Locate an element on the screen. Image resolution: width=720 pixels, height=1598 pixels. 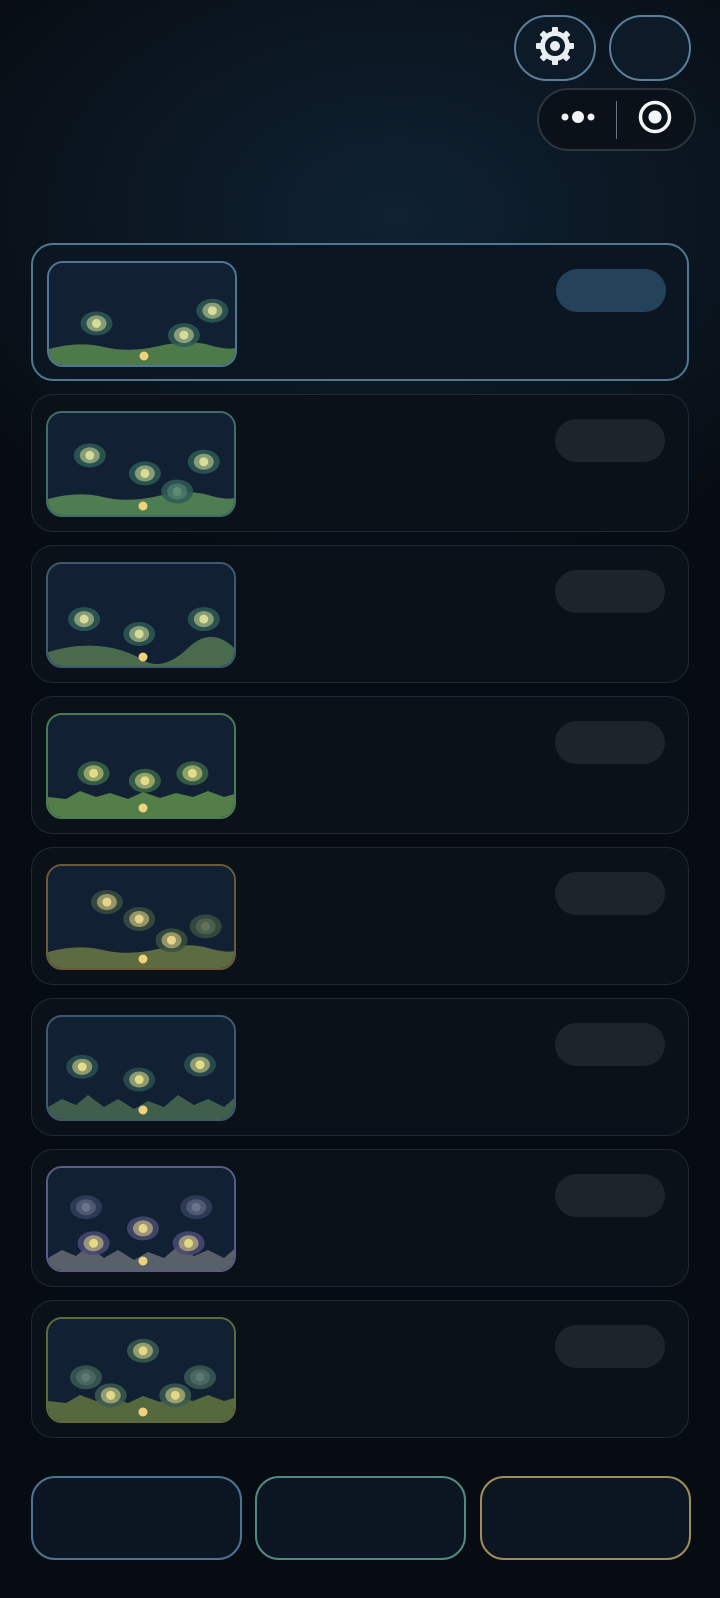
gear-icon is located at coordinates (555, 48).